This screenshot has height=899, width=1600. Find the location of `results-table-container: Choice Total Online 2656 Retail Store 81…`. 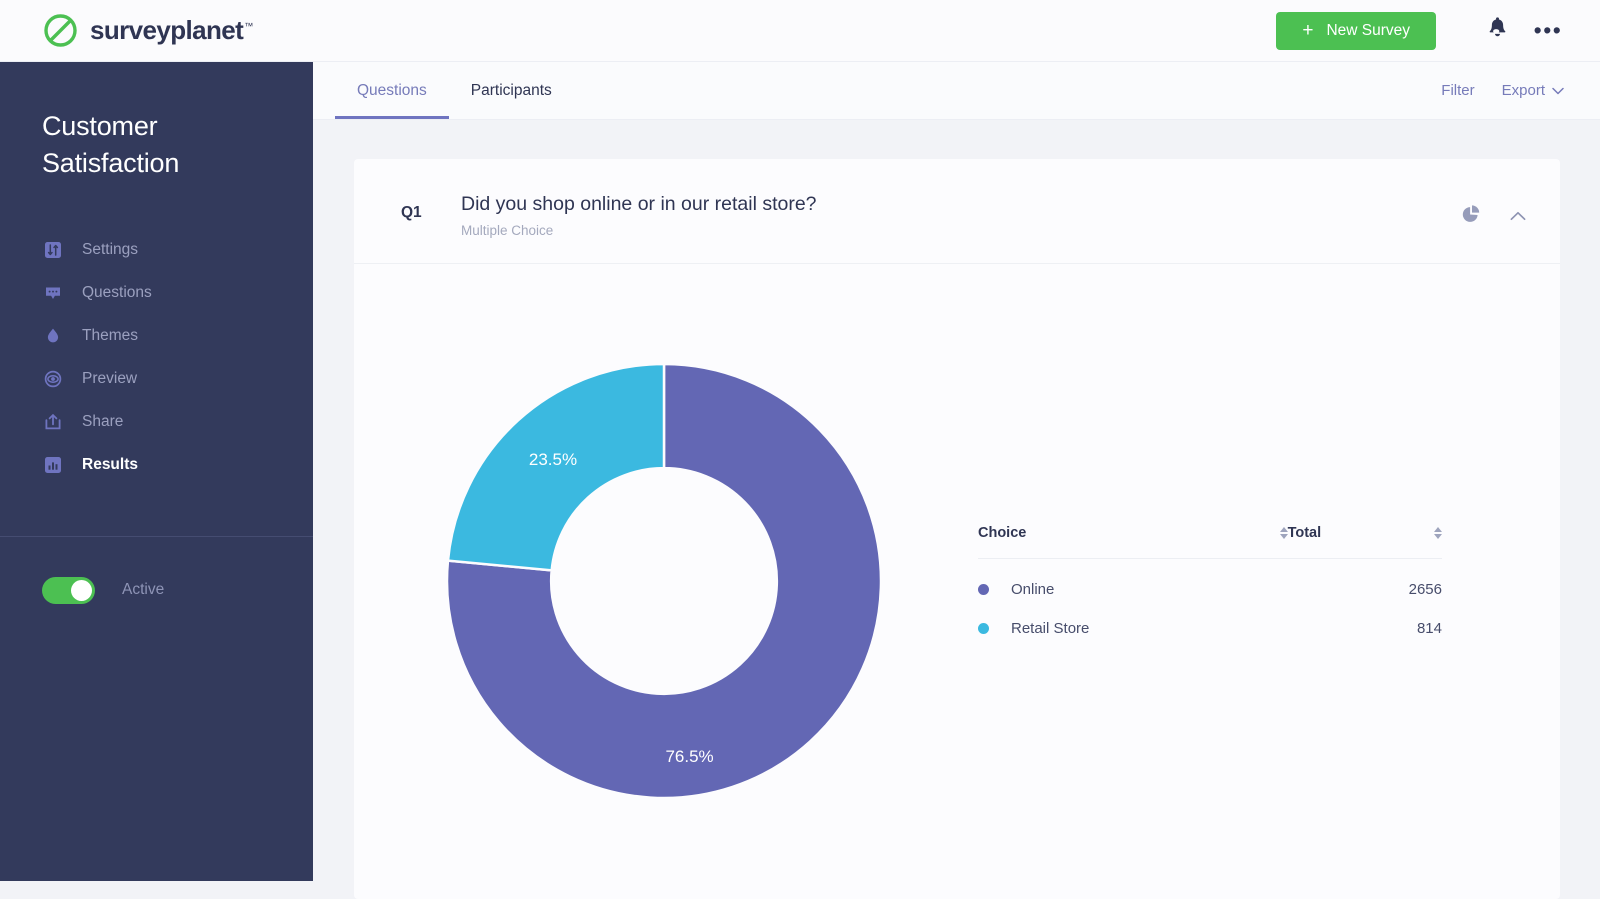

results-table-container: Choice Total Online 2656 Retail Store 81… is located at coordinates (1261, 581).